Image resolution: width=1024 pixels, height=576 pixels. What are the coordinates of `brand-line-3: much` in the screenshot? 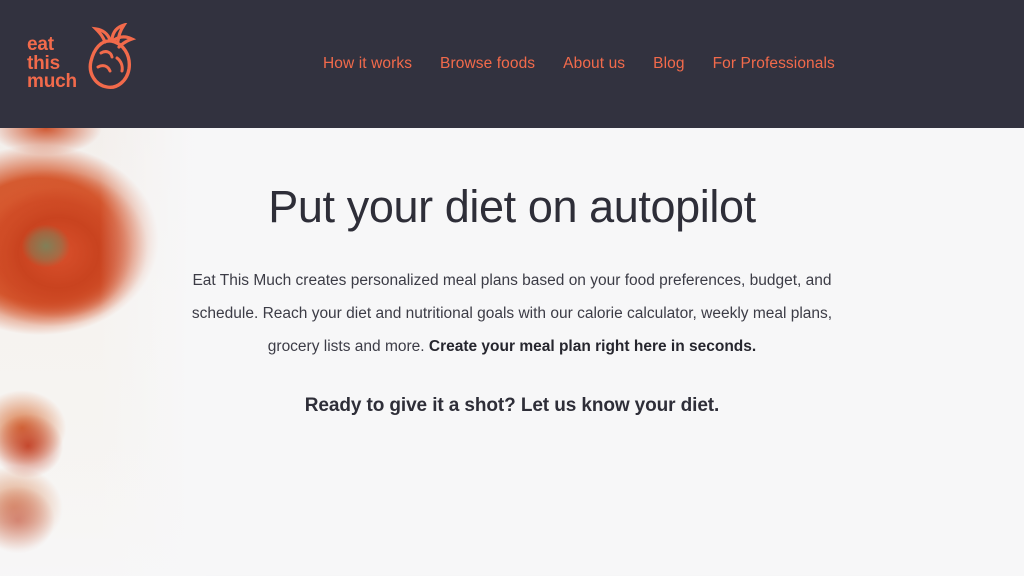 It's located at (52, 82).